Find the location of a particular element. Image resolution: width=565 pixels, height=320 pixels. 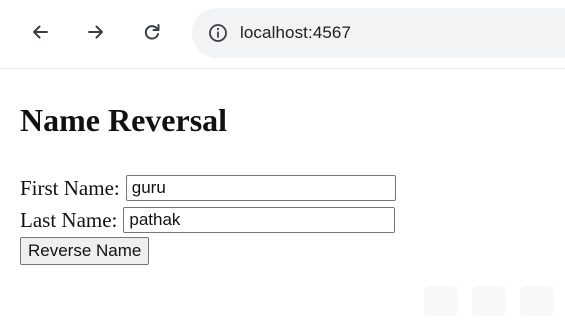

reload-icon is located at coordinates (152, 32).